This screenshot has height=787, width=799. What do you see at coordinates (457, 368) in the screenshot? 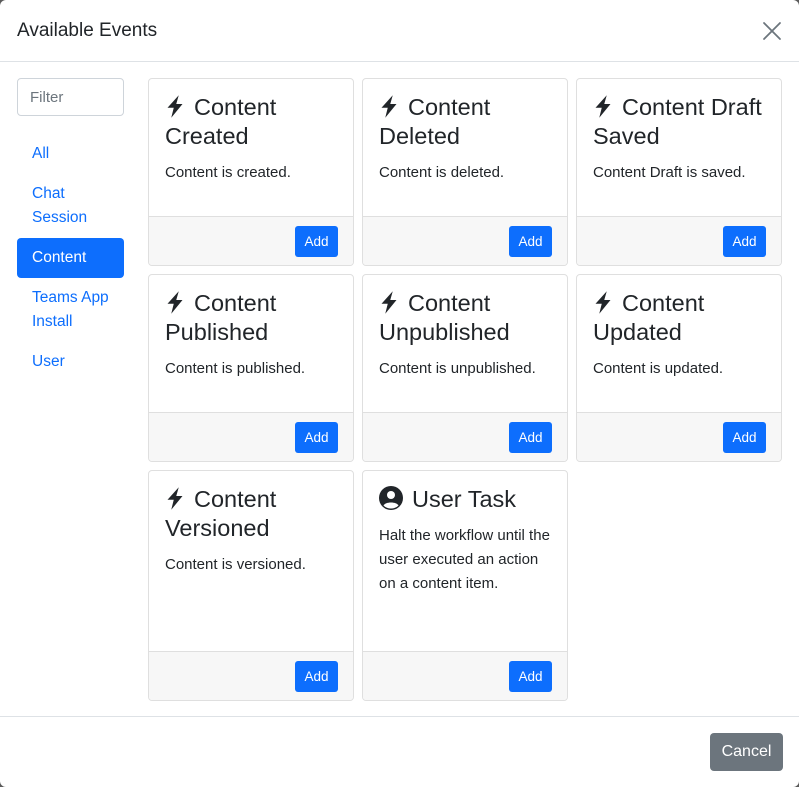
I see `card-description: Content is unpublished.` at bounding box center [457, 368].